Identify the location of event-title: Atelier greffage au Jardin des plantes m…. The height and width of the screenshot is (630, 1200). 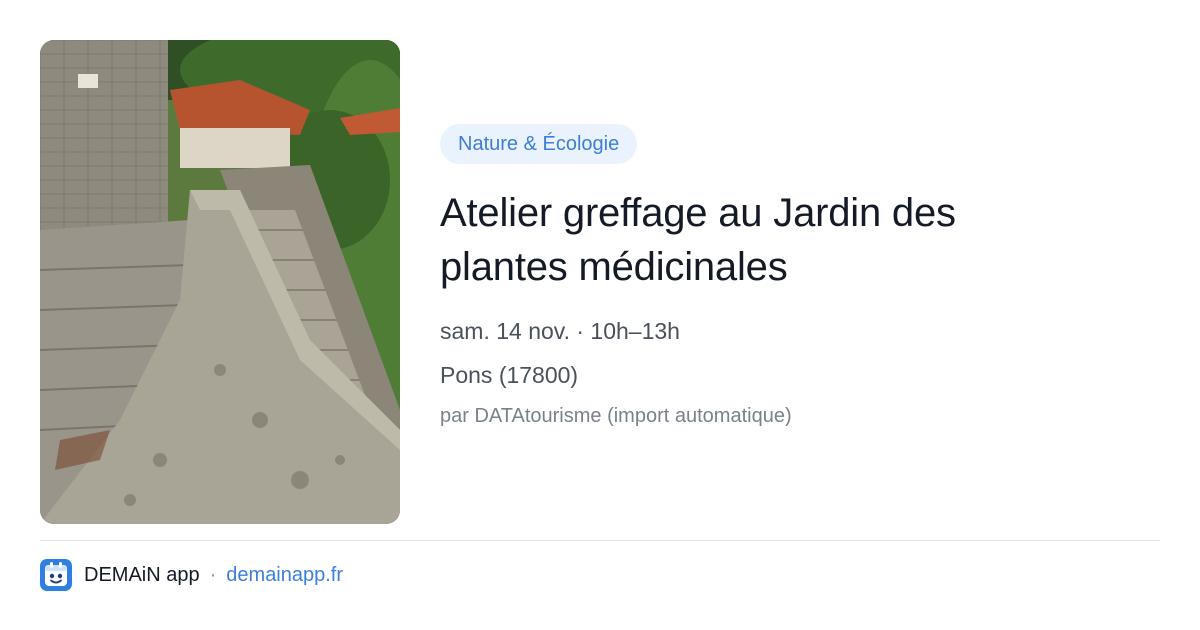
(800, 240).